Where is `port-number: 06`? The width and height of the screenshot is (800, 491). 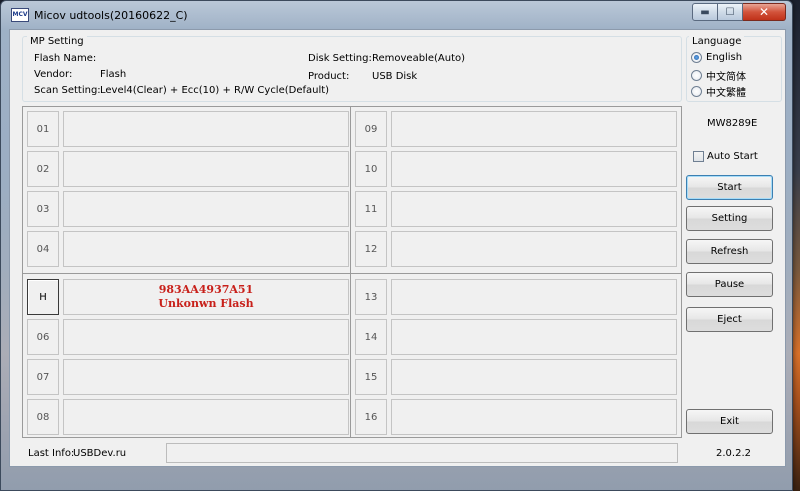
port-number: 06 is located at coordinates (43, 337).